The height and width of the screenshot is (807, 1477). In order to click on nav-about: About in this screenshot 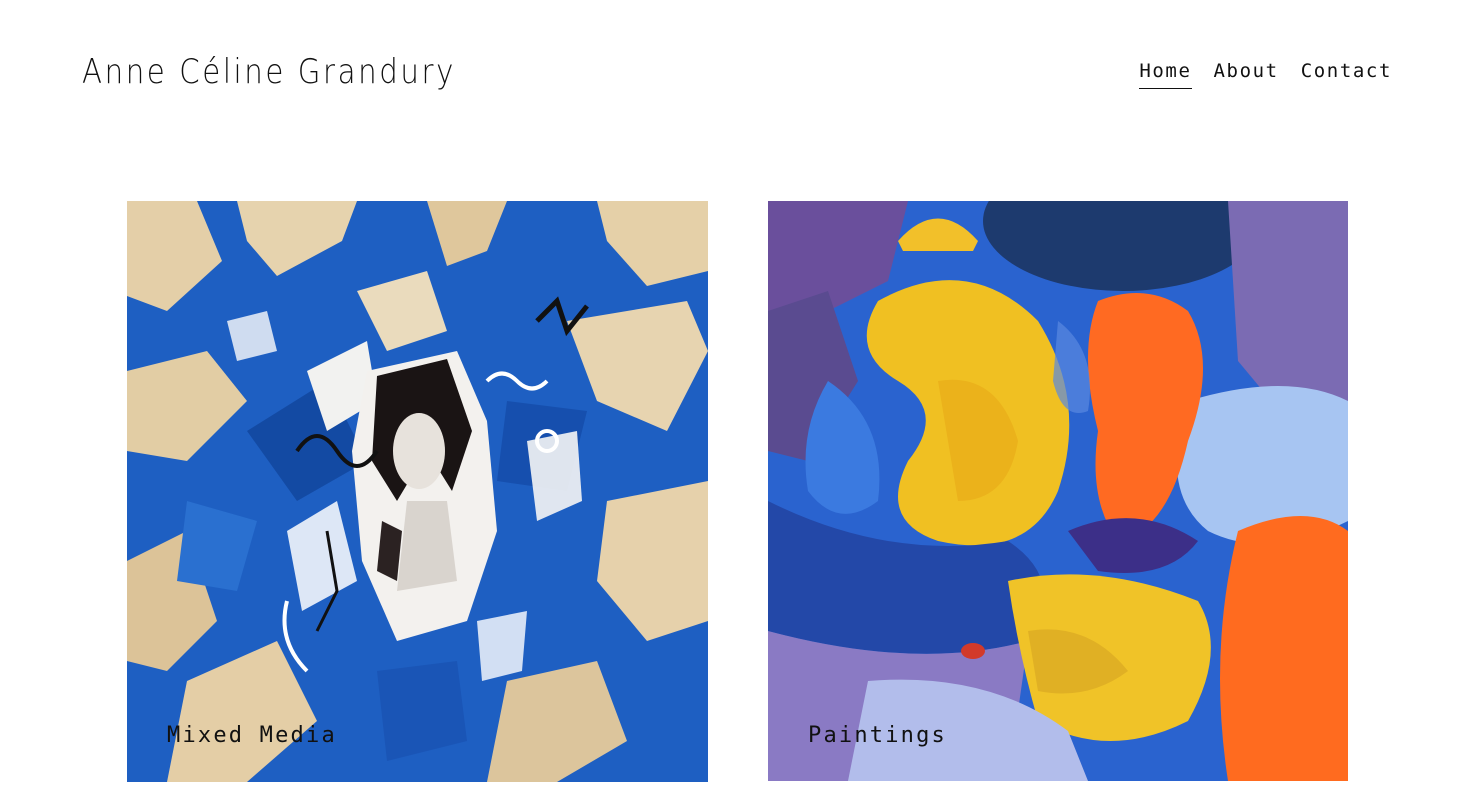, I will do `click(1246, 74)`.